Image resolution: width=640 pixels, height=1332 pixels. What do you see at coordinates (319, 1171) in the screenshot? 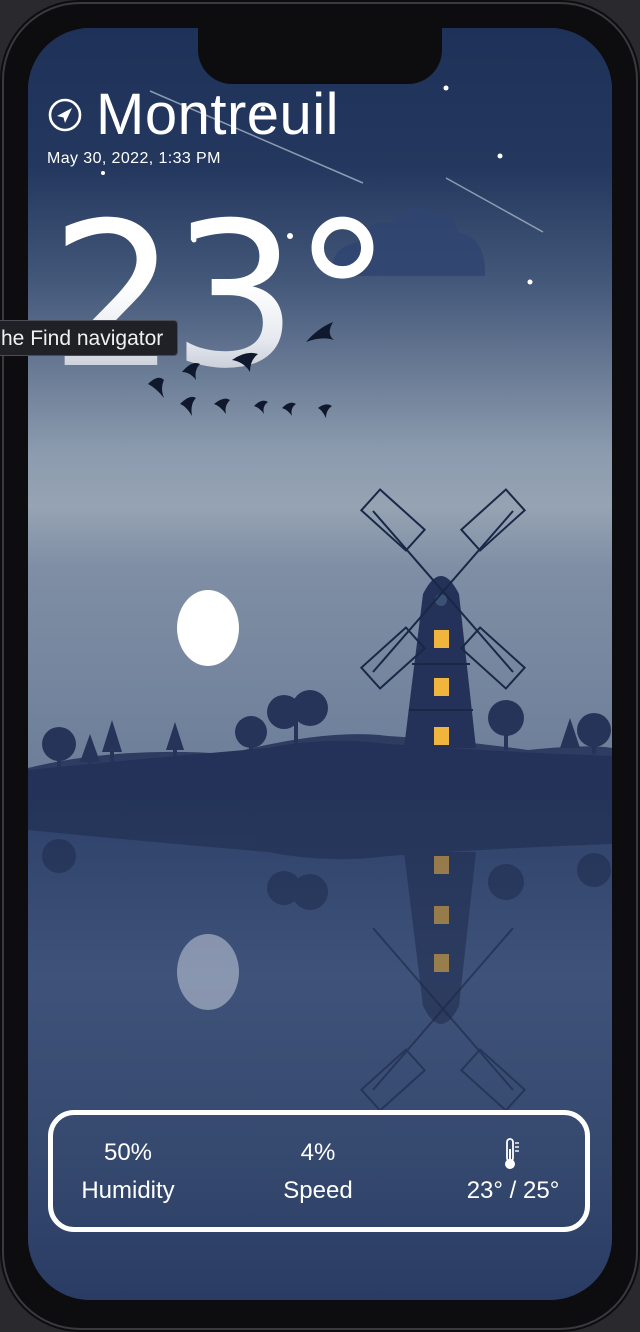
I see `weather-stats-card: 50% Humidity 4% Speed 23° / 25°` at bounding box center [319, 1171].